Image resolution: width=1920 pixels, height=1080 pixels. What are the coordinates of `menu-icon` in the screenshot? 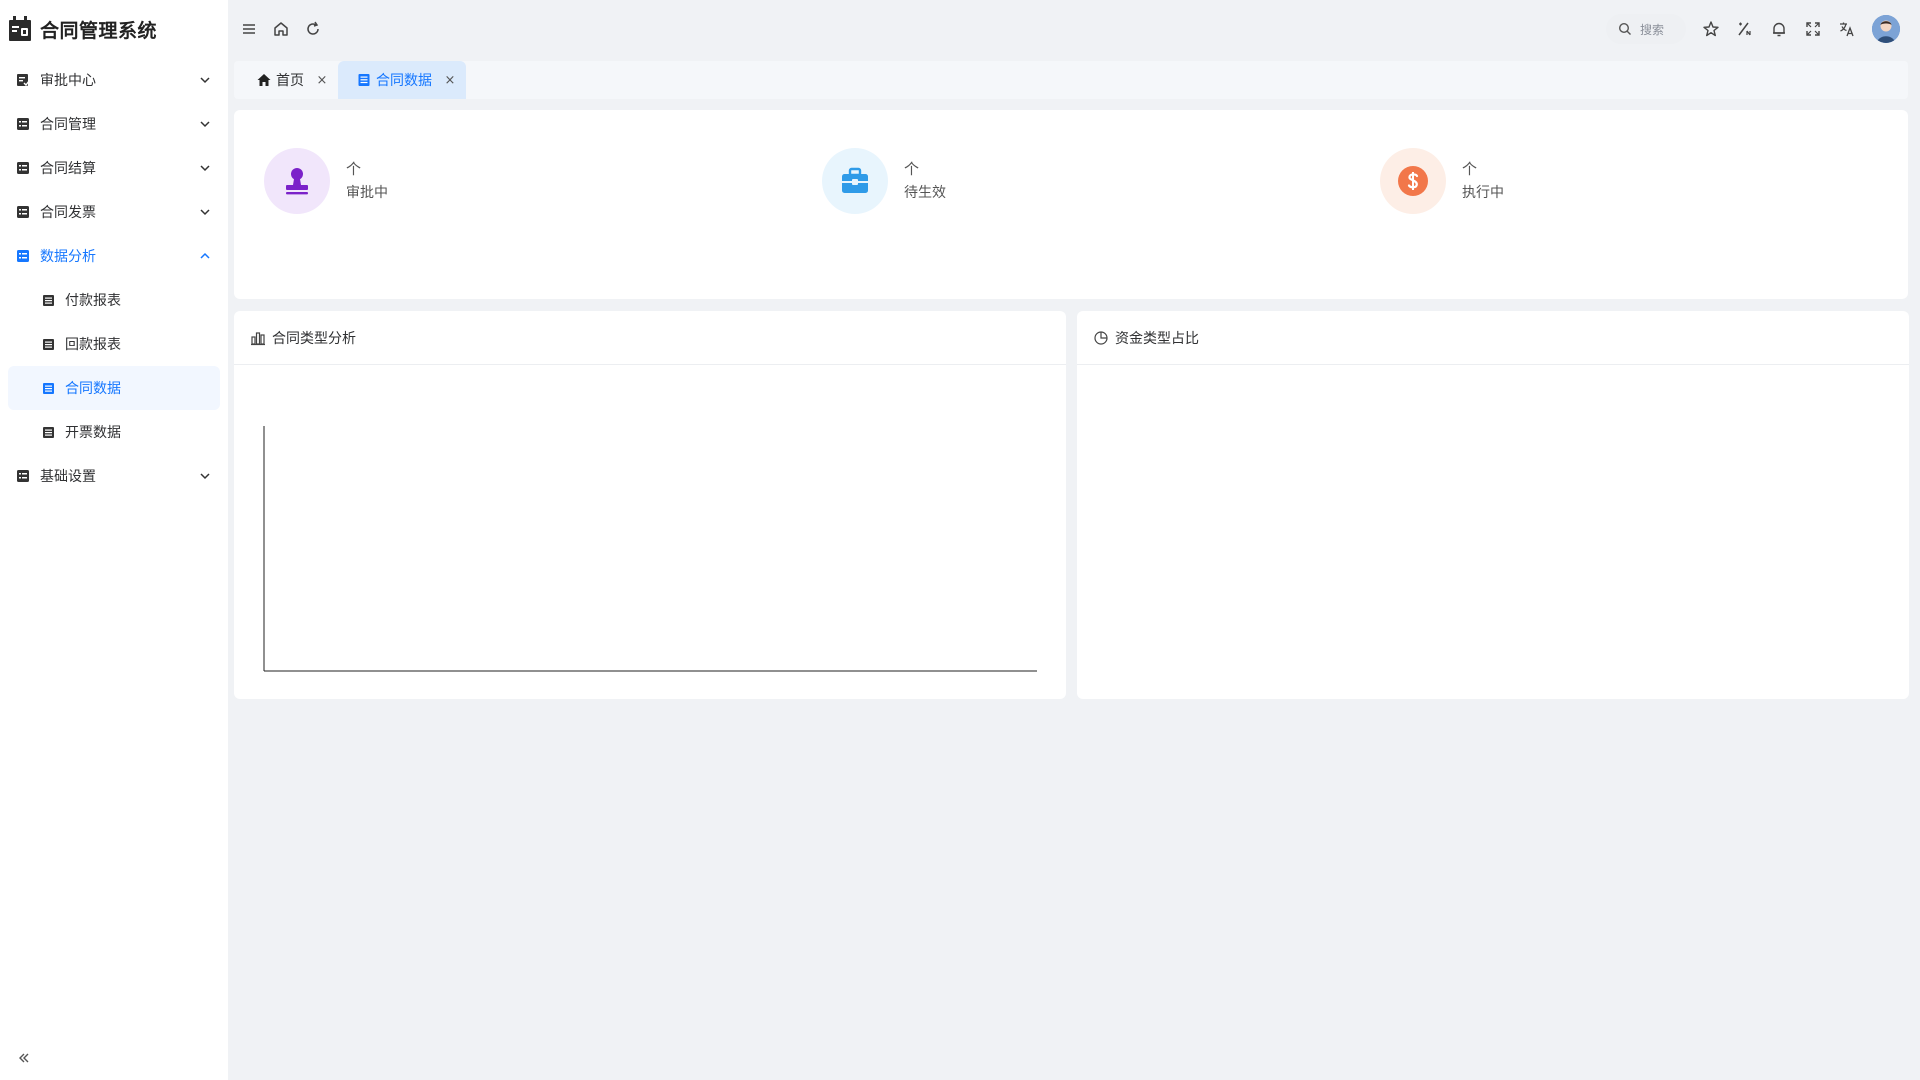 It's located at (249, 29).